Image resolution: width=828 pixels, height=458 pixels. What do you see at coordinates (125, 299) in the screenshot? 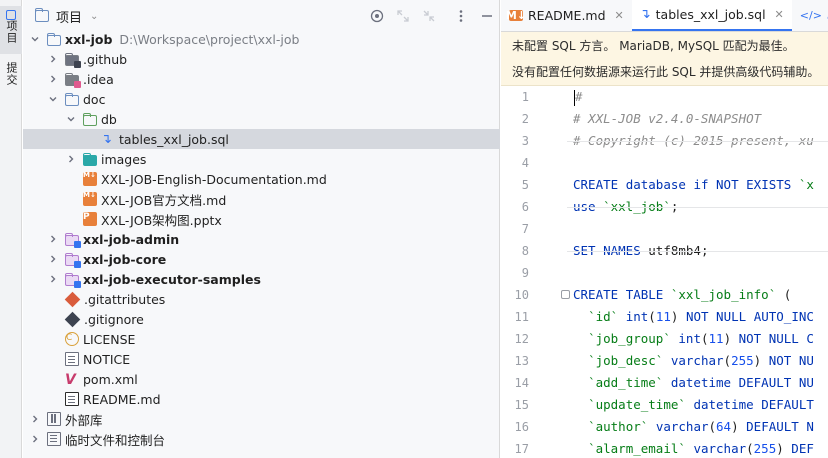
I see `tree-item-label: .gitattributes` at bounding box center [125, 299].